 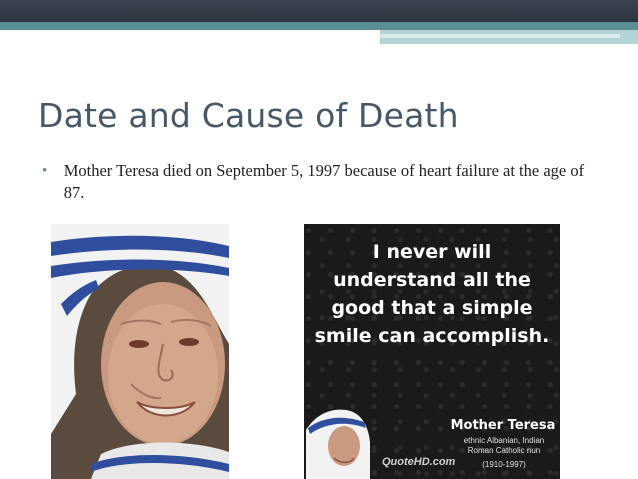 What do you see at coordinates (319, 26) in the screenshot?
I see `slide-accent-band` at bounding box center [319, 26].